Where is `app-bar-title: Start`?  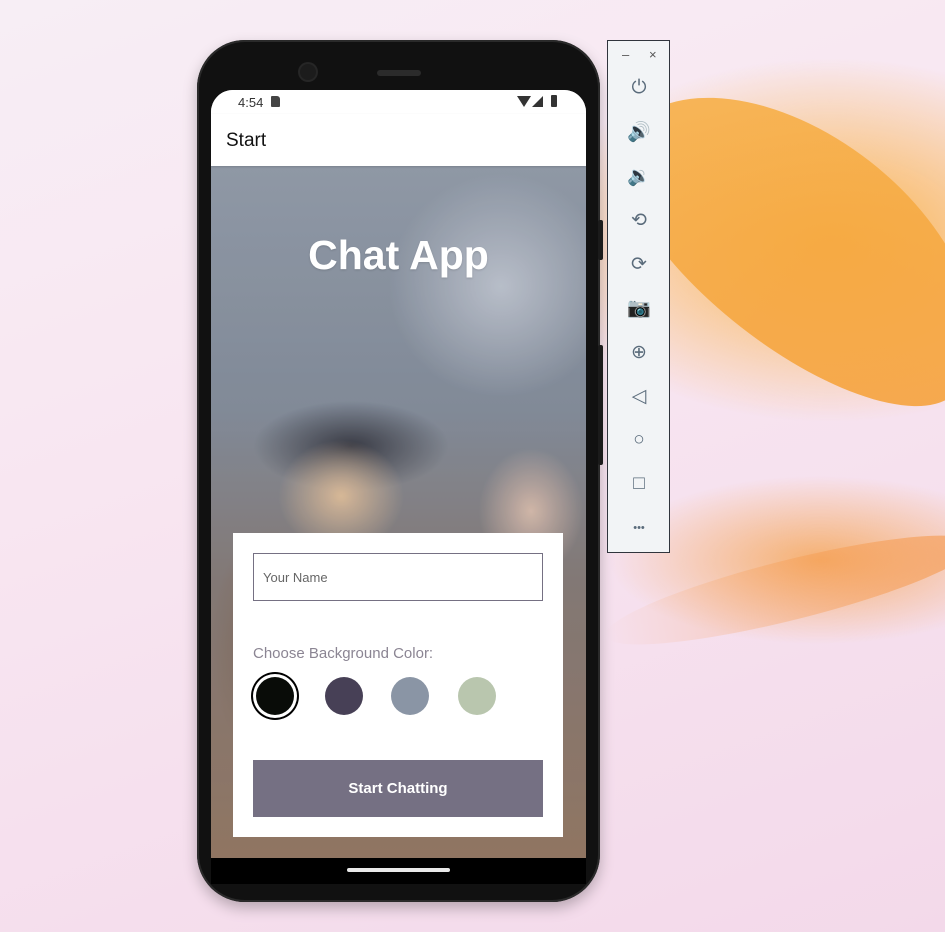 app-bar-title: Start is located at coordinates (246, 140).